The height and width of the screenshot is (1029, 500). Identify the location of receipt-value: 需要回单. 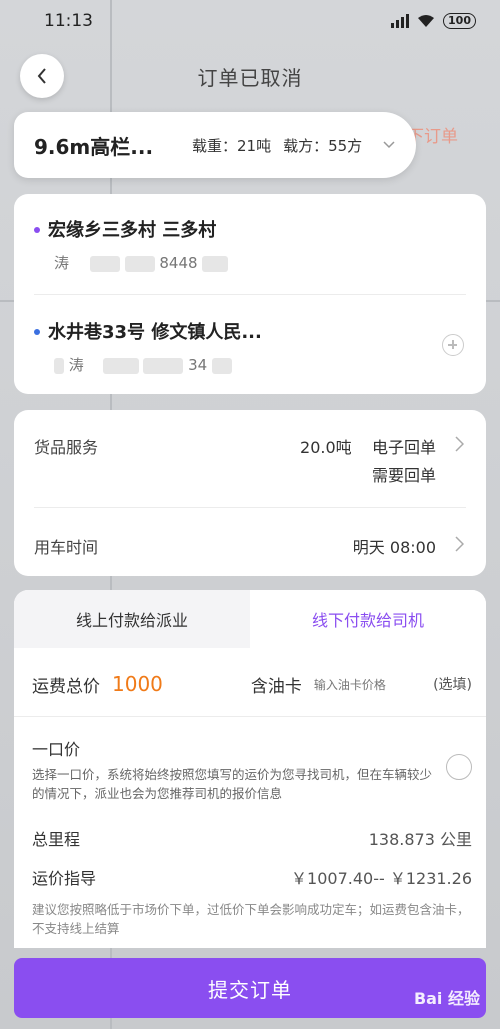
(403, 475).